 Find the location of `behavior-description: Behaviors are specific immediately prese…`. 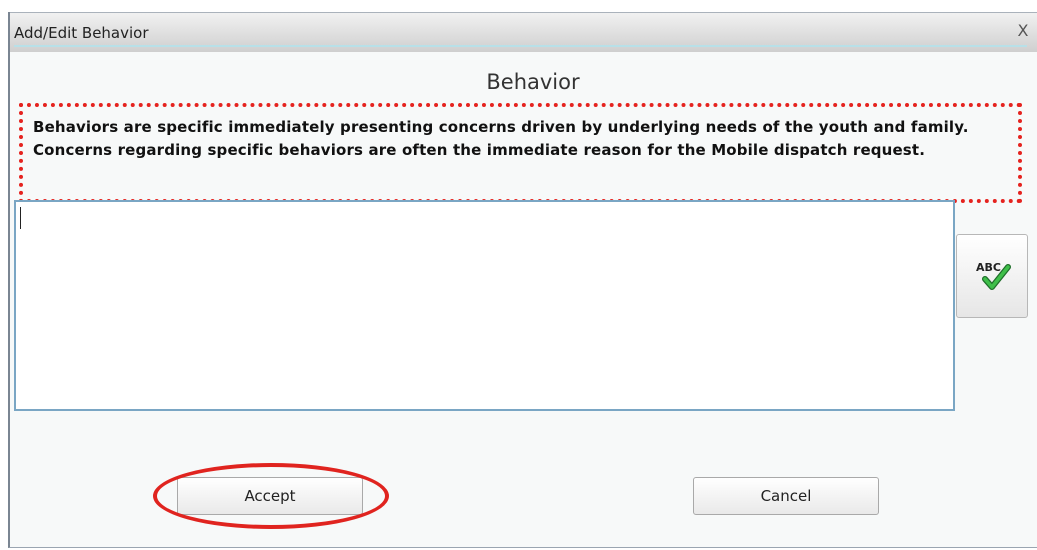

behavior-description: Behaviors are specific immediately prese… is located at coordinates (501, 138).